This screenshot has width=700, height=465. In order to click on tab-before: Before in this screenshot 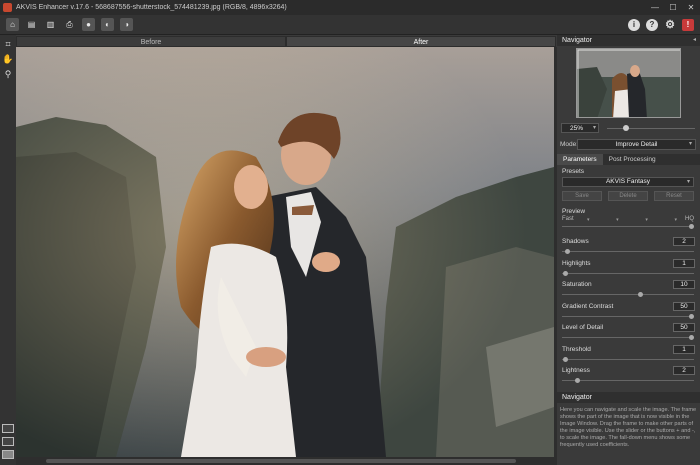, I will do `click(151, 41)`.